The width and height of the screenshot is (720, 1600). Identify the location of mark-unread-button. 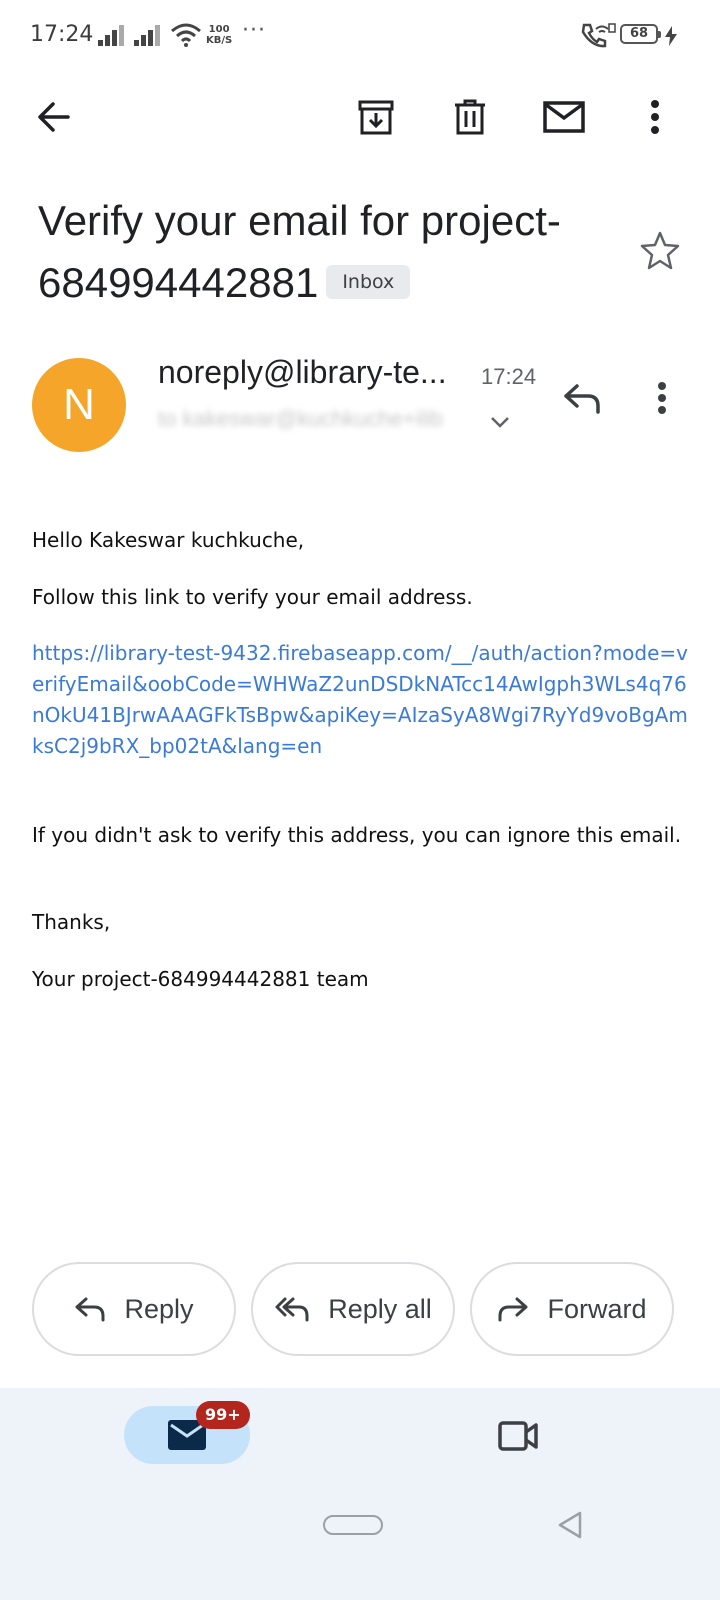
(564, 117).